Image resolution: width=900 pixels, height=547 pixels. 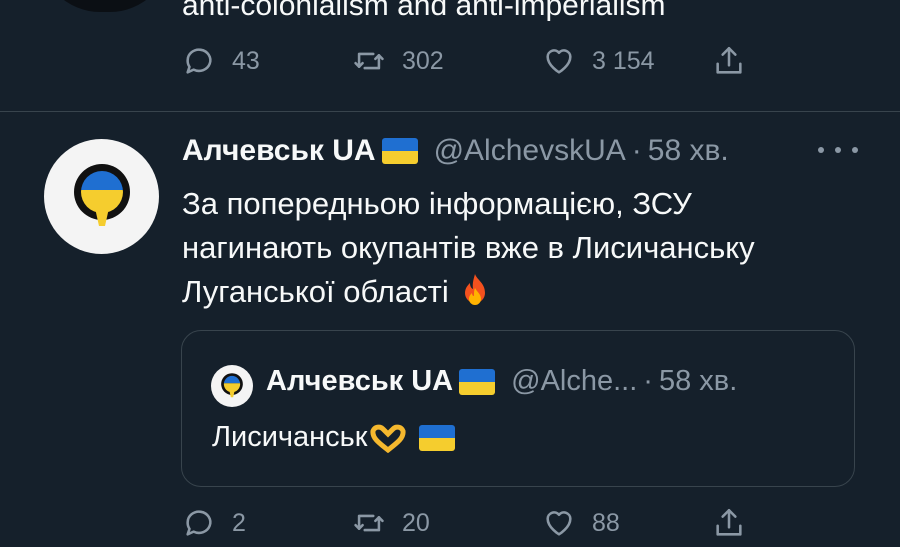 I want to click on quoted-author-name: Алчевськ UA, so click(x=360, y=381).